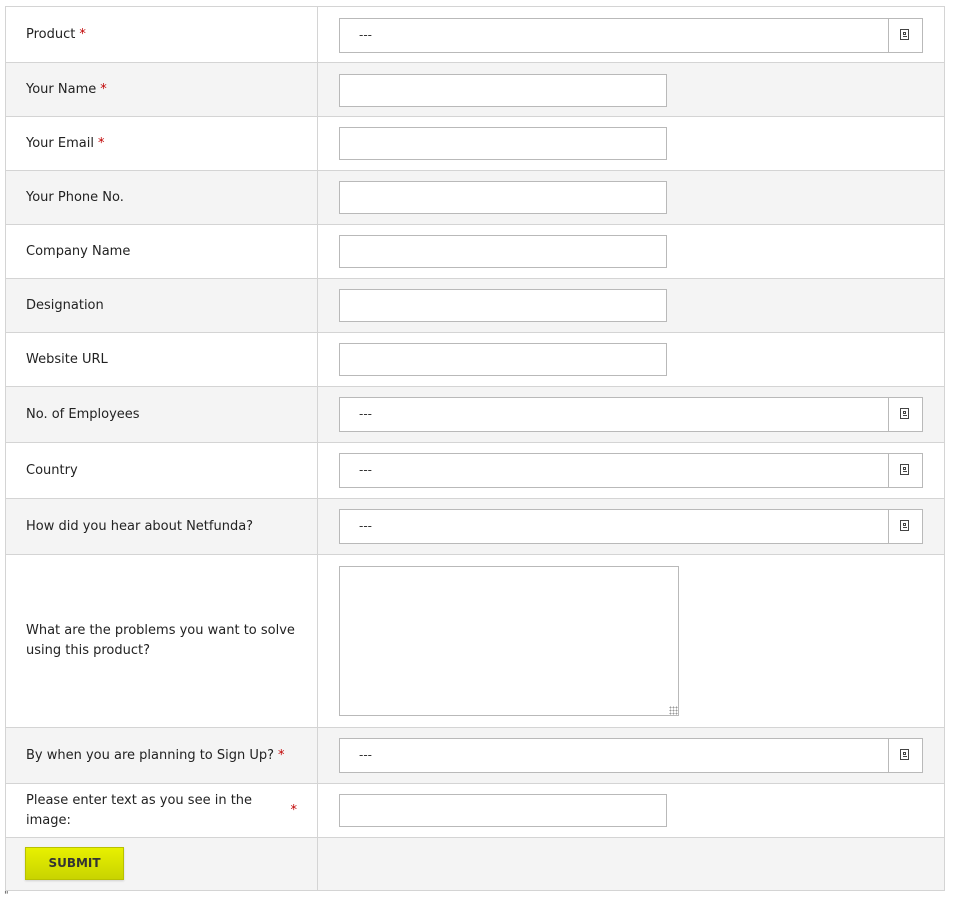 The height and width of the screenshot is (901, 953). What do you see at coordinates (503, 810) in the screenshot?
I see `captcha-input` at bounding box center [503, 810].